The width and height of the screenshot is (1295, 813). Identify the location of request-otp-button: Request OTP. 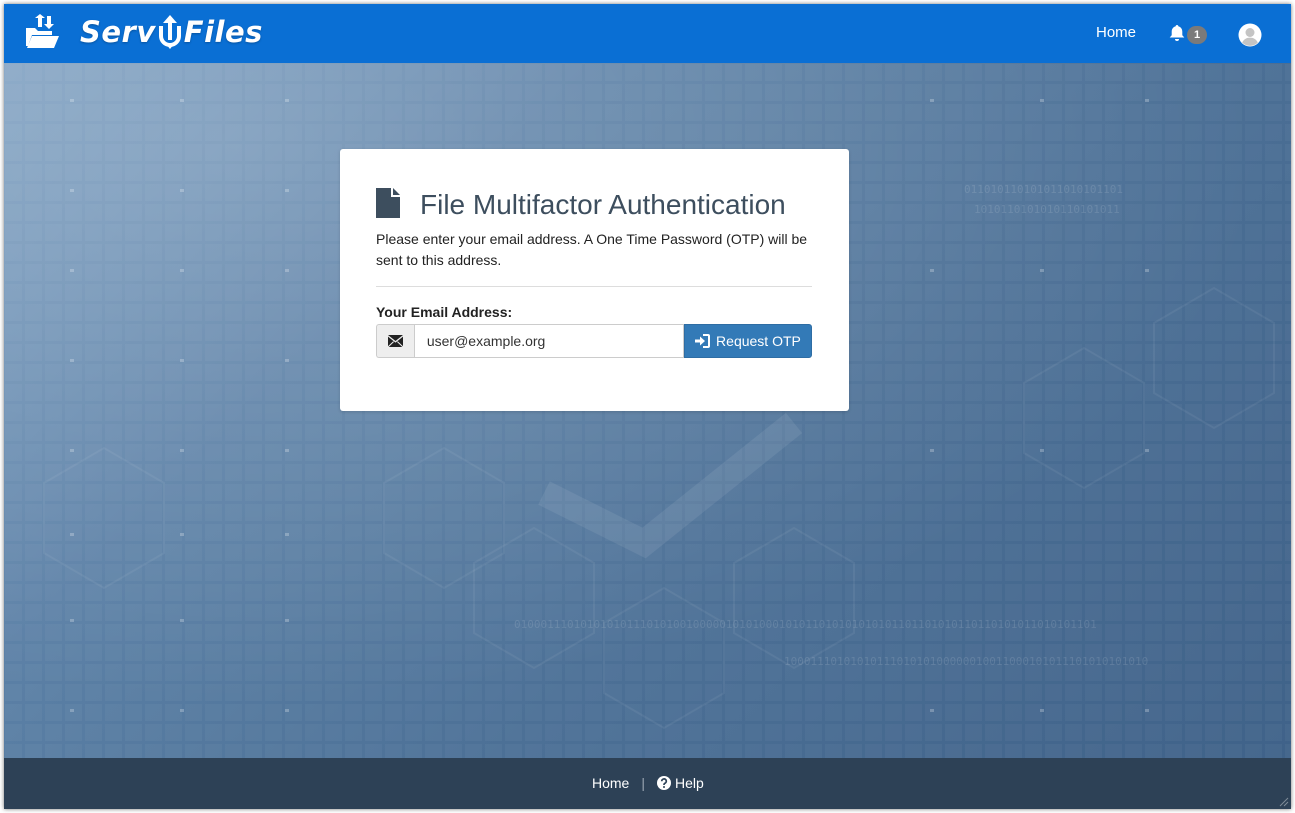
(748, 341).